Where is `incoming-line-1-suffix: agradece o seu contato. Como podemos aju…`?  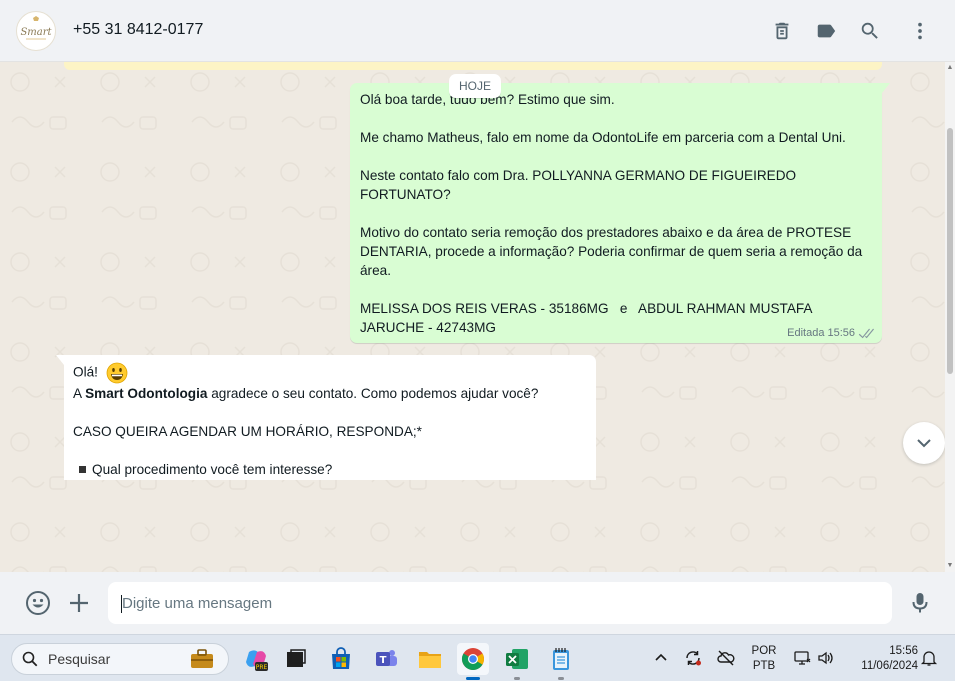 incoming-line-1-suffix: agradece o seu contato. Como podemos aju… is located at coordinates (373, 393).